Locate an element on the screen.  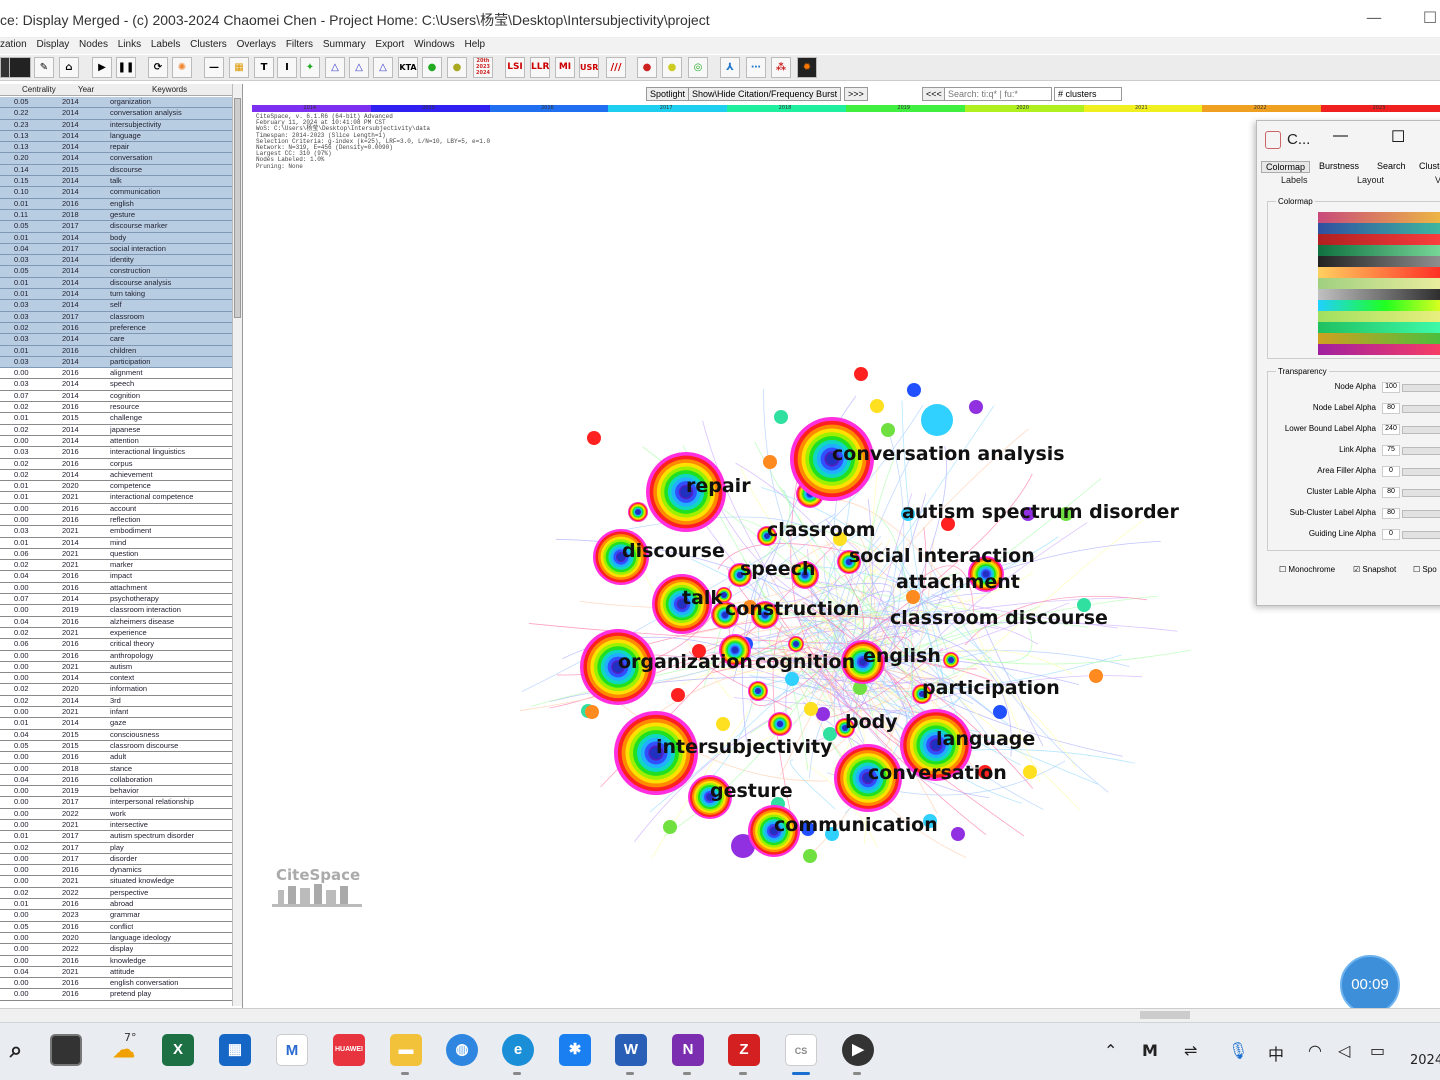
tab-cluster: Cluste is located at coordinates (1429, 166).